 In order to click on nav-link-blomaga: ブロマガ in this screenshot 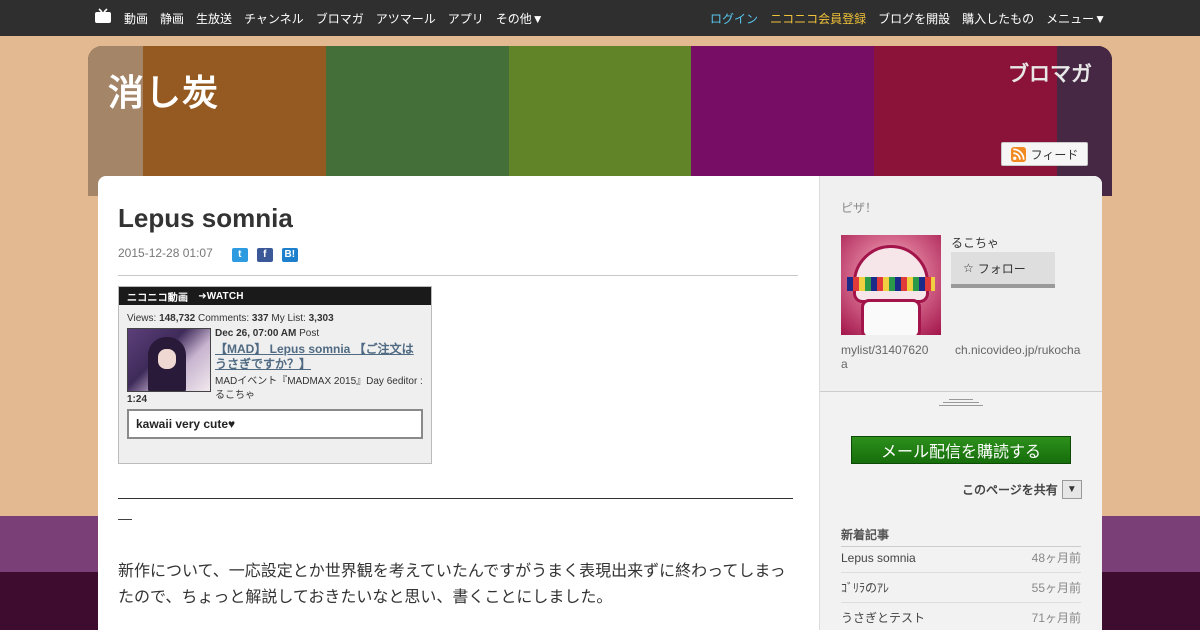, I will do `click(340, 18)`.